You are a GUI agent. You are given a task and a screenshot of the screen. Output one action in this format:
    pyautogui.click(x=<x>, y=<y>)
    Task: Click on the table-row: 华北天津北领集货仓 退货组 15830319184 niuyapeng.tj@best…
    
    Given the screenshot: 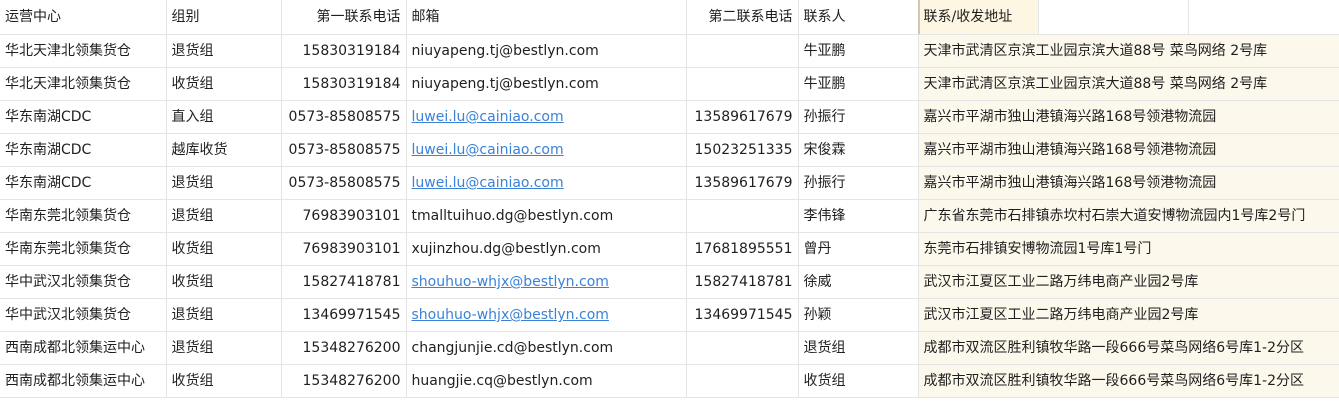 What is the action you would take?
    pyautogui.click(x=669, y=51)
    